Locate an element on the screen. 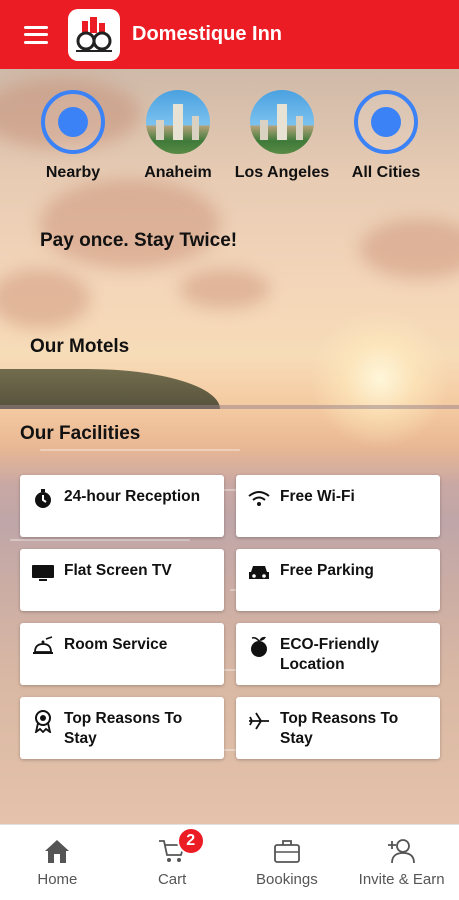  airplane-icon is located at coordinates (259, 721).